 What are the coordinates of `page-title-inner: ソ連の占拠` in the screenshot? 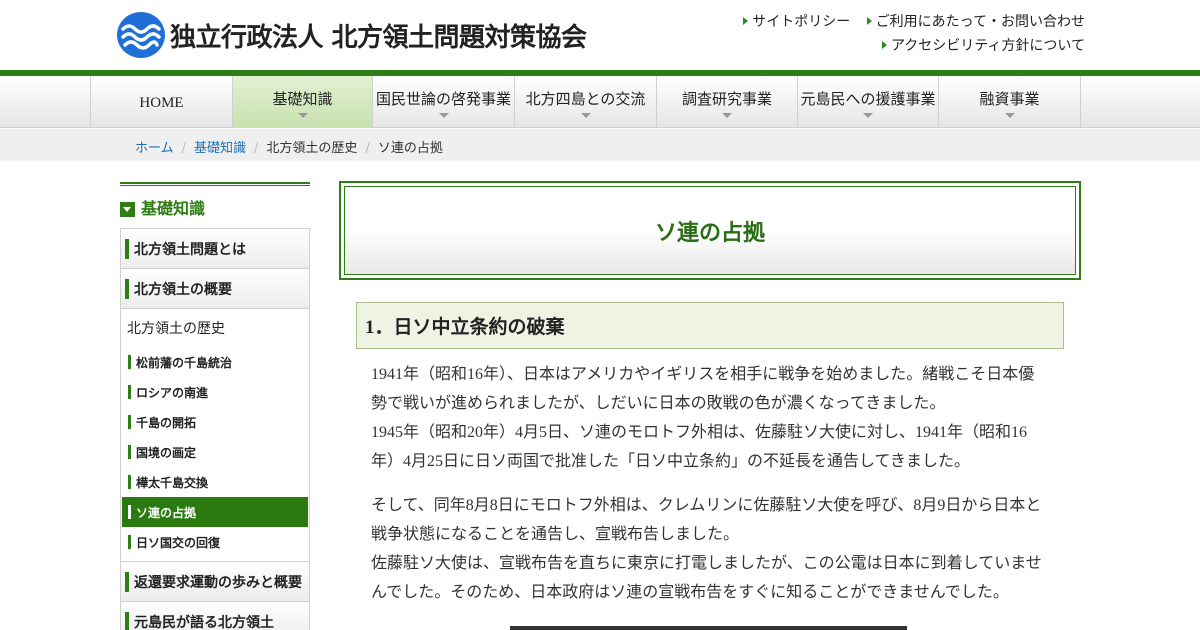 It's located at (710, 230).